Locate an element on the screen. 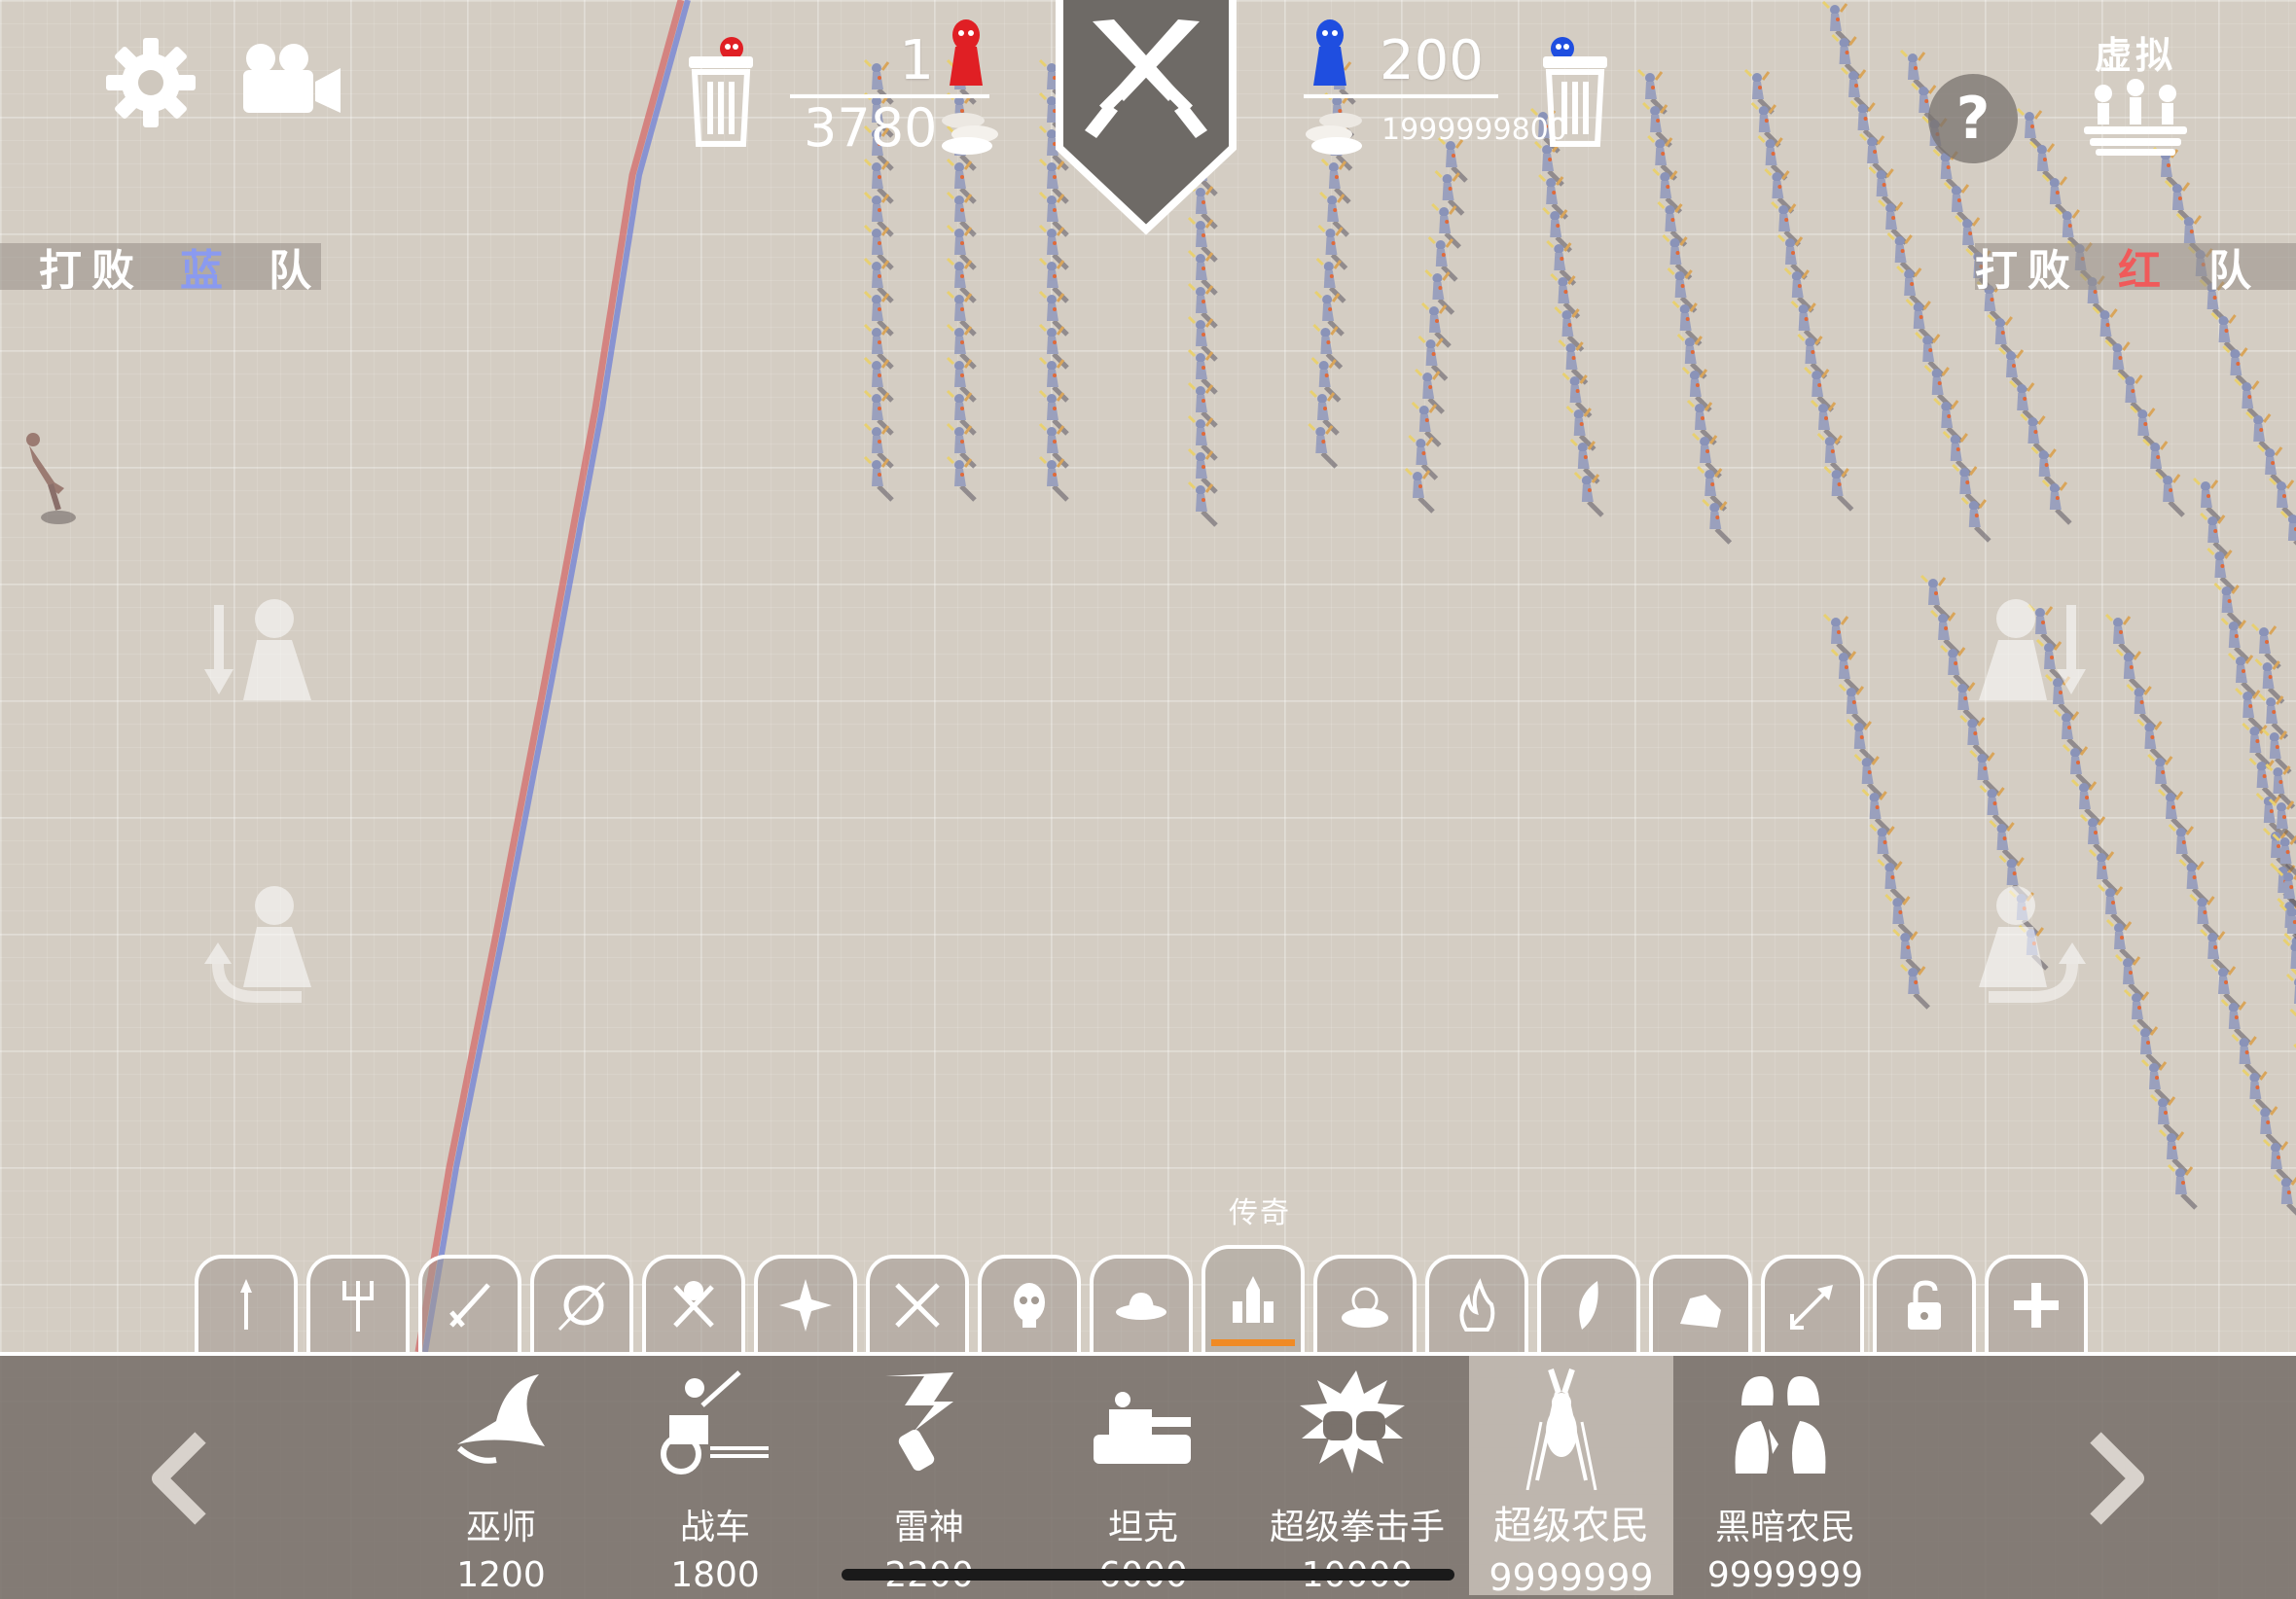  right-undo-unit-icon is located at coordinates (2031, 943).